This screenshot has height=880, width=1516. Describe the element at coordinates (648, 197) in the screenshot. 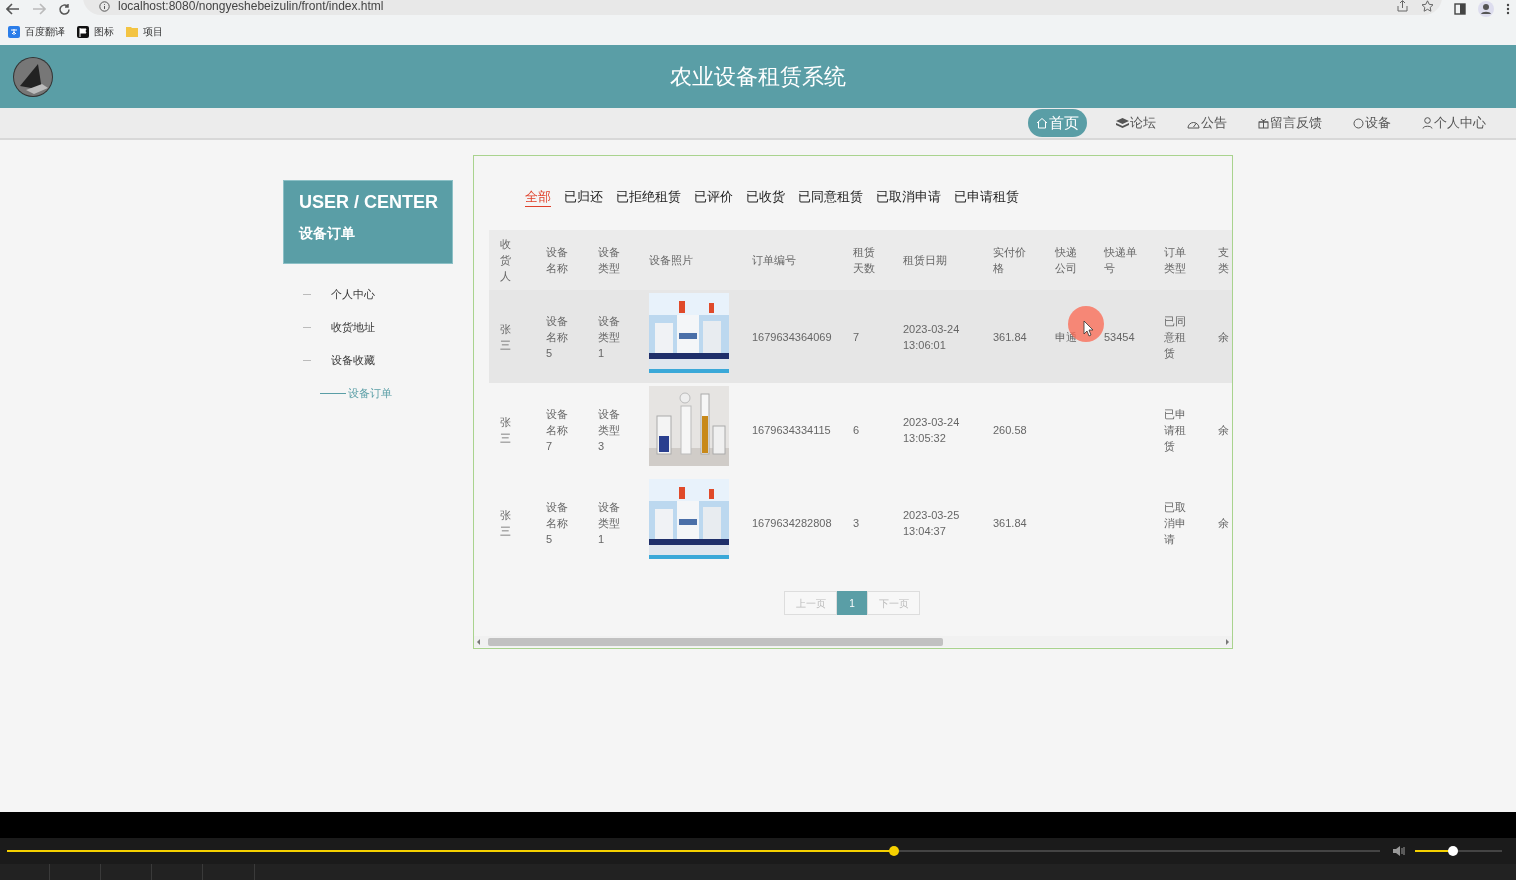

I see `filter-tab: 已拒绝租赁` at that location.